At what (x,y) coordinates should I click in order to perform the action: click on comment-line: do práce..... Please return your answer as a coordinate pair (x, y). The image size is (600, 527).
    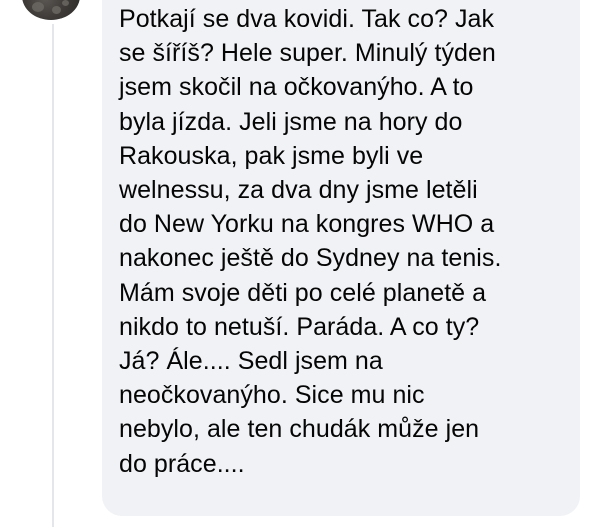
    Looking at the image, I should click on (182, 463).